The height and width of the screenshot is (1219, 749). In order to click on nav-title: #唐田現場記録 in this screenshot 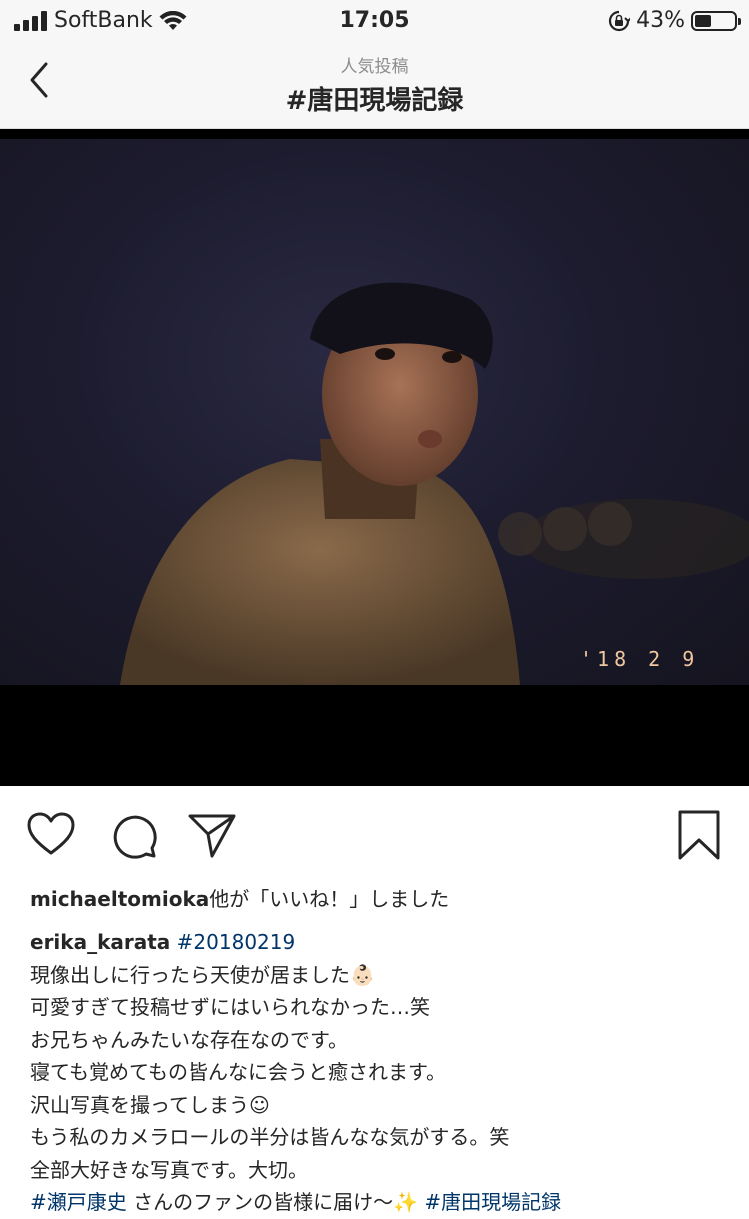, I will do `click(374, 101)`.